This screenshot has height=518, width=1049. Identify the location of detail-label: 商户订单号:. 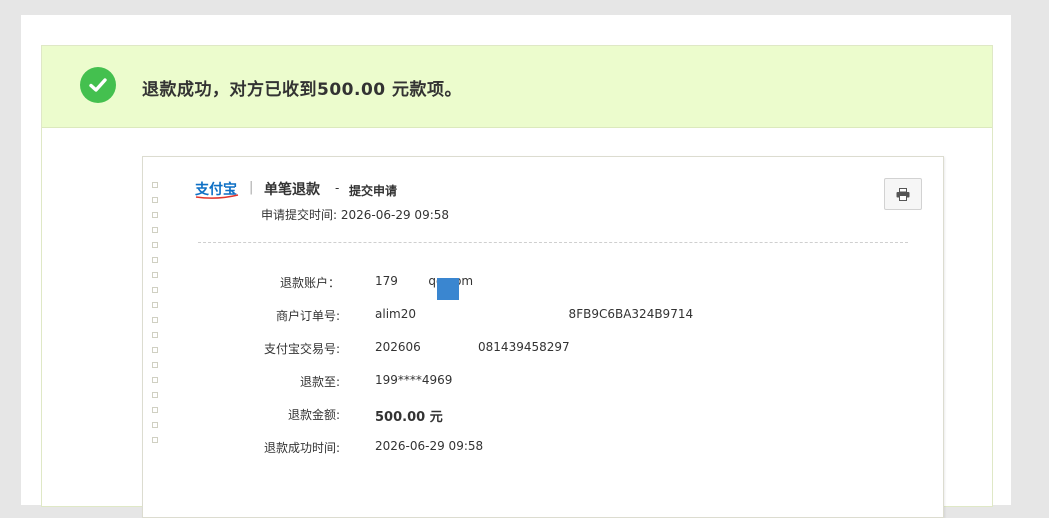
(307, 316).